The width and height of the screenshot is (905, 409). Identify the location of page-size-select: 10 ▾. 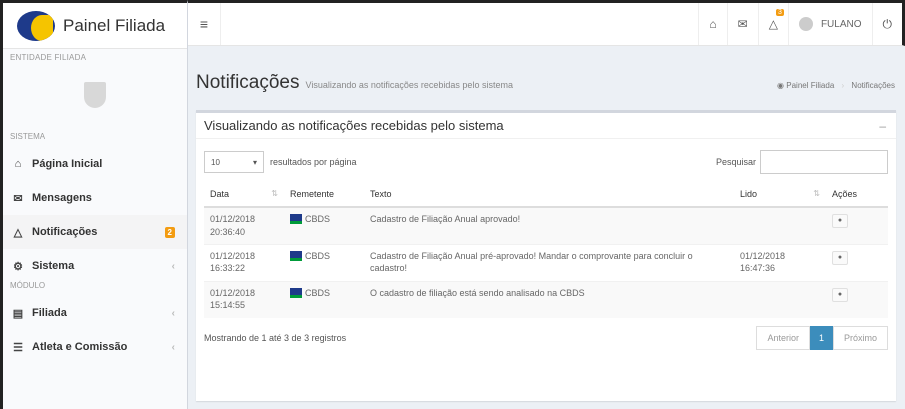
(234, 162).